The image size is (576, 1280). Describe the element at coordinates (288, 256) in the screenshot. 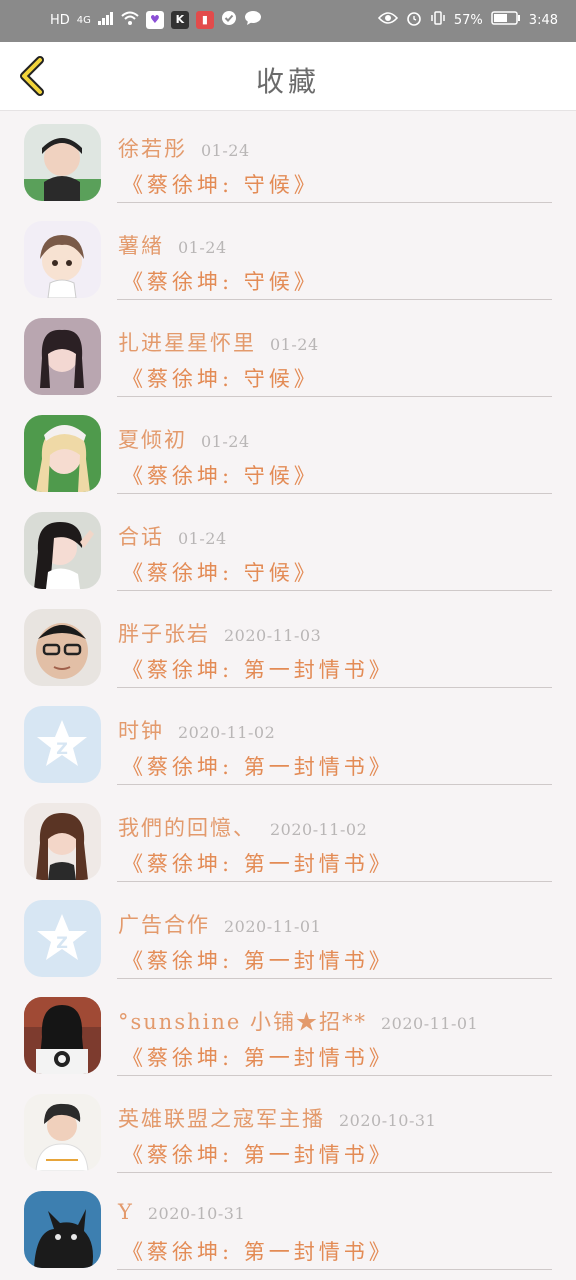

I see `favorite-item: 薯緖 01-24 《蔡徐坤: 守候》` at that location.